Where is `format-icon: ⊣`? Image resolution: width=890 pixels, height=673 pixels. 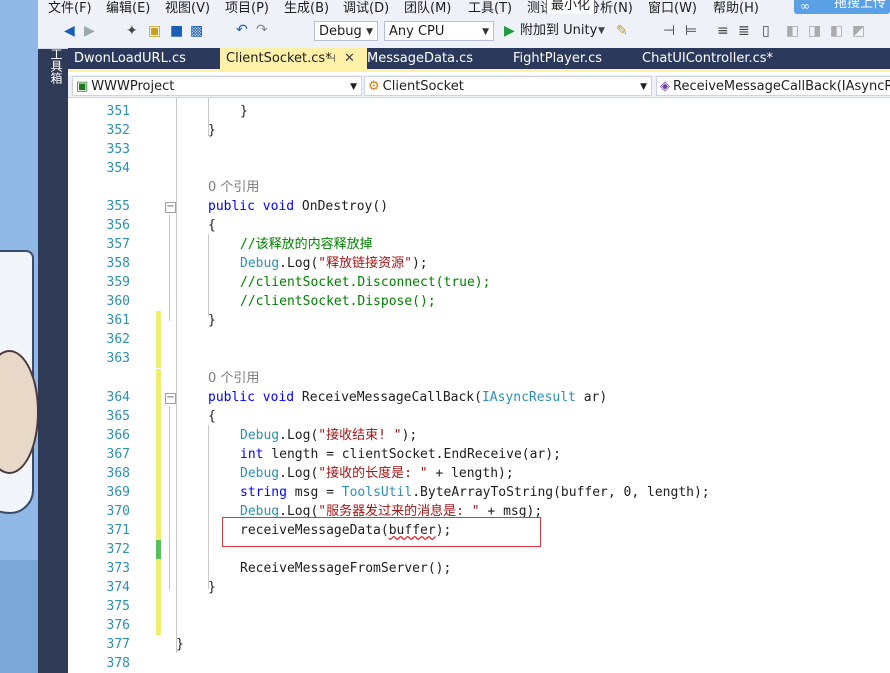 format-icon: ⊣ is located at coordinates (669, 31).